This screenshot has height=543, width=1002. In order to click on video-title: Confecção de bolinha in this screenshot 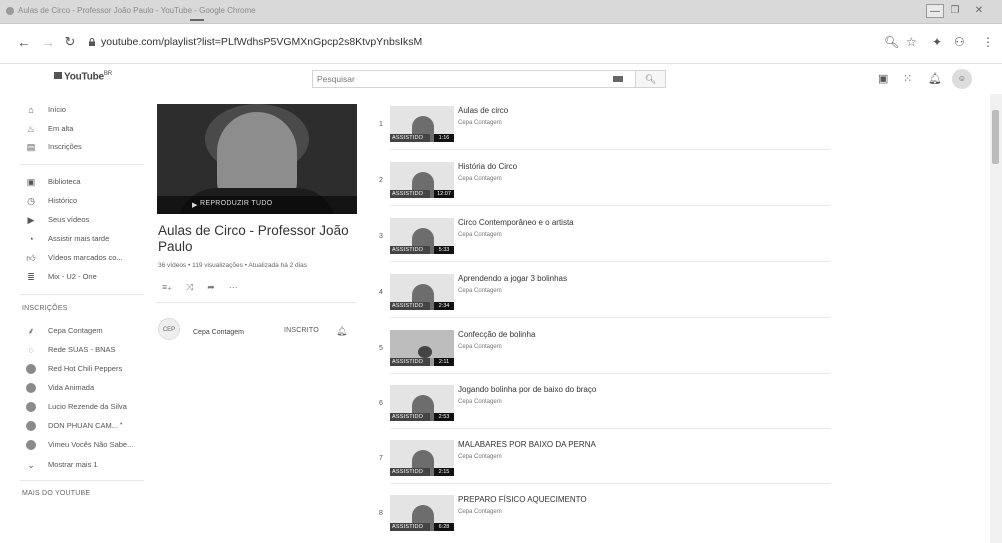, I will do `click(496, 334)`.